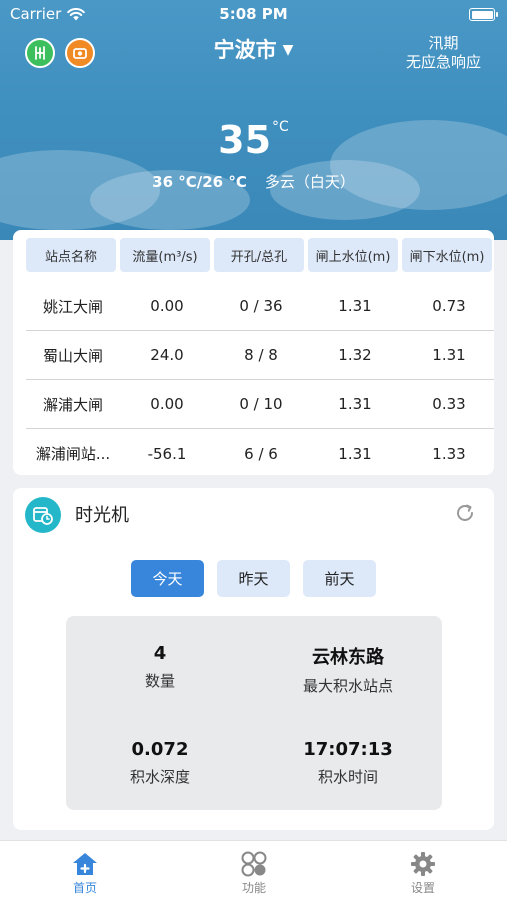 This screenshot has height=900, width=507. What do you see at coordinates (102, 515) in the screenshot?
I see `time-machine-title: 时光机` at bounding box center [102, 515].